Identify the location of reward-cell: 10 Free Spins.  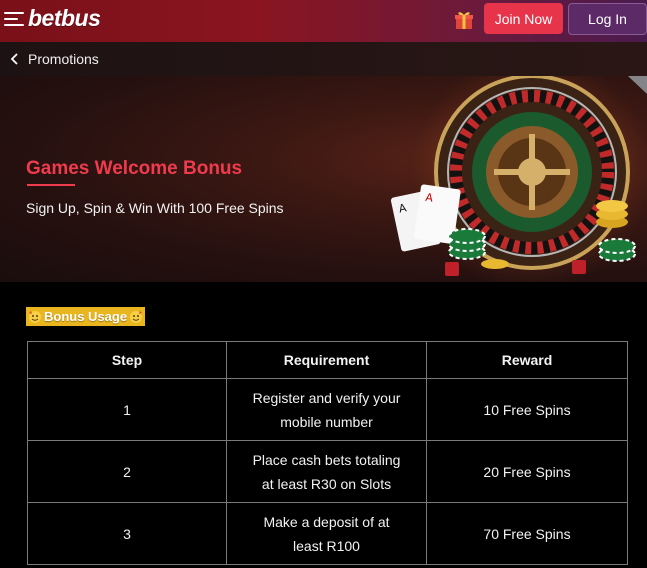
(527, 409).